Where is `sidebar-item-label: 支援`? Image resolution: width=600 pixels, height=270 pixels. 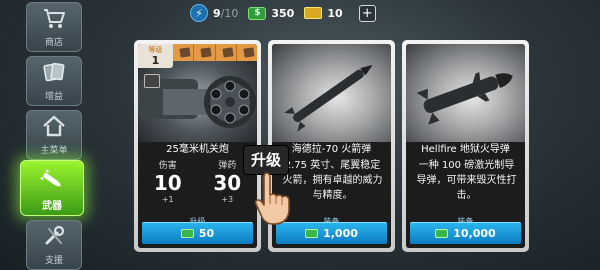 sidebar-item-label: 支援 is located at coordinates (53, 261).